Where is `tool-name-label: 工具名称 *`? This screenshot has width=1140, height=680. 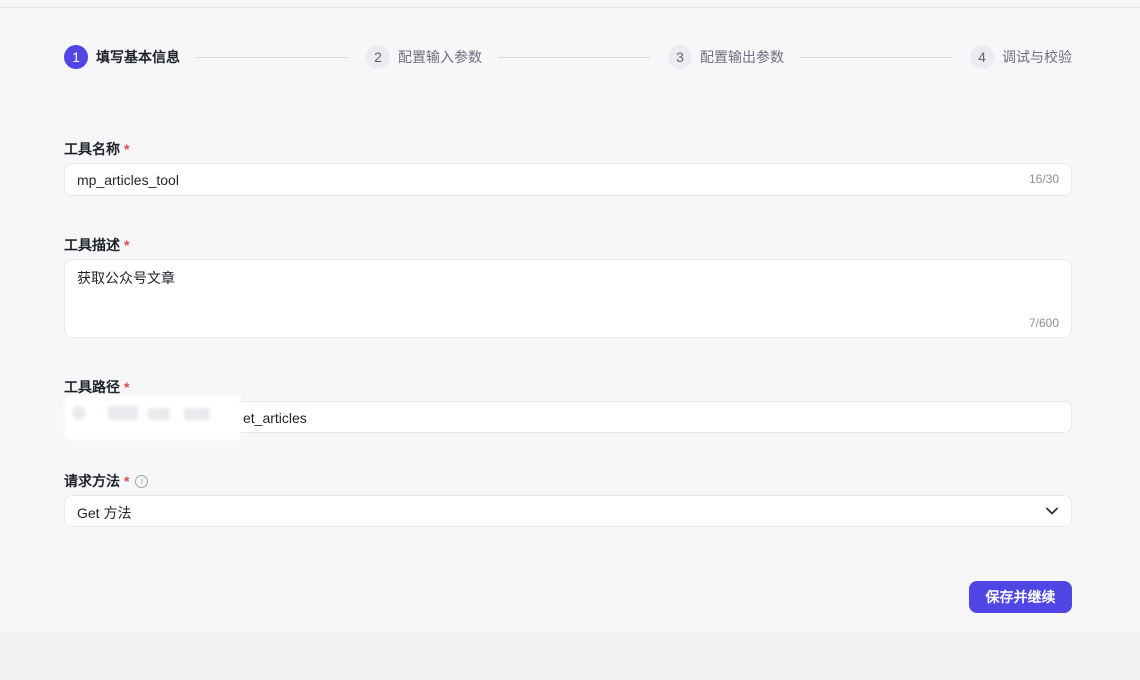
tool-name-label: 工具名称 * is located at coordinates (96, 149).